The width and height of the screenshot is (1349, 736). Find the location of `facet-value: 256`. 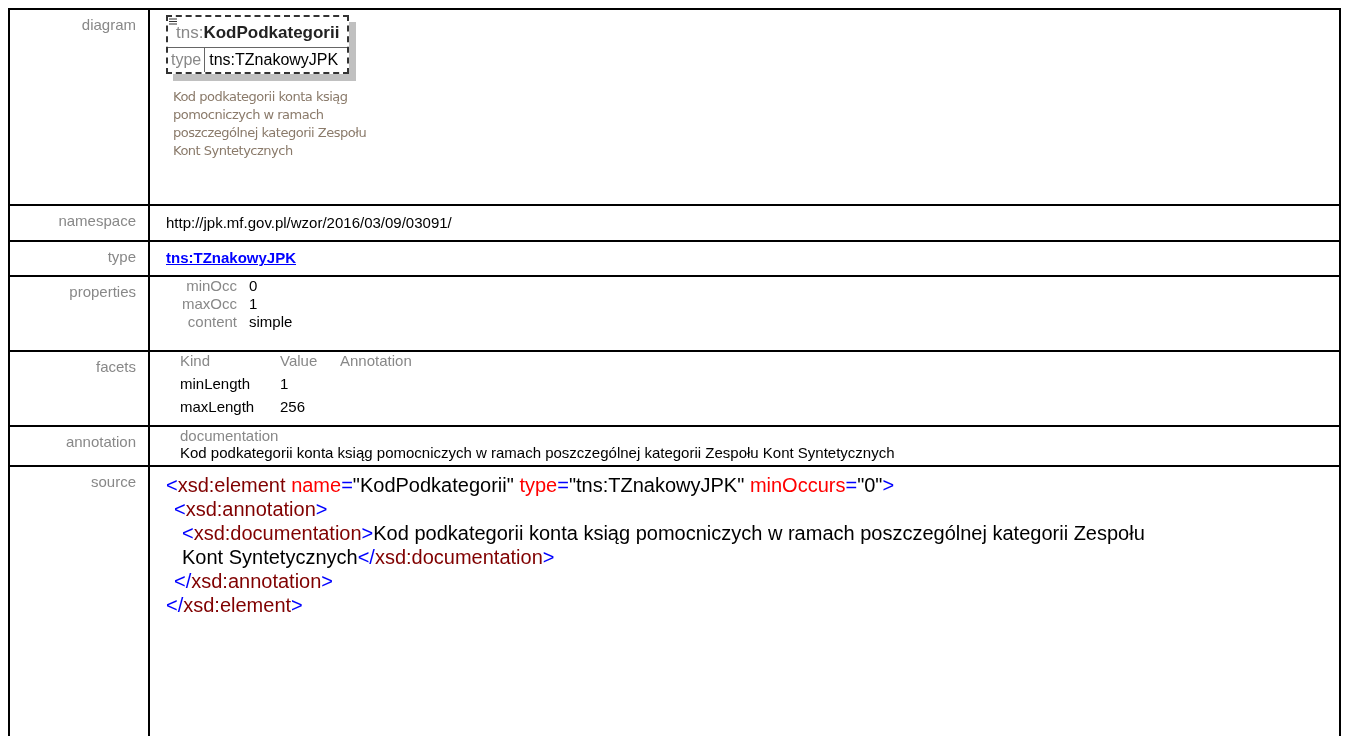

facet-value: 256 is located at coordinates (293, 407).